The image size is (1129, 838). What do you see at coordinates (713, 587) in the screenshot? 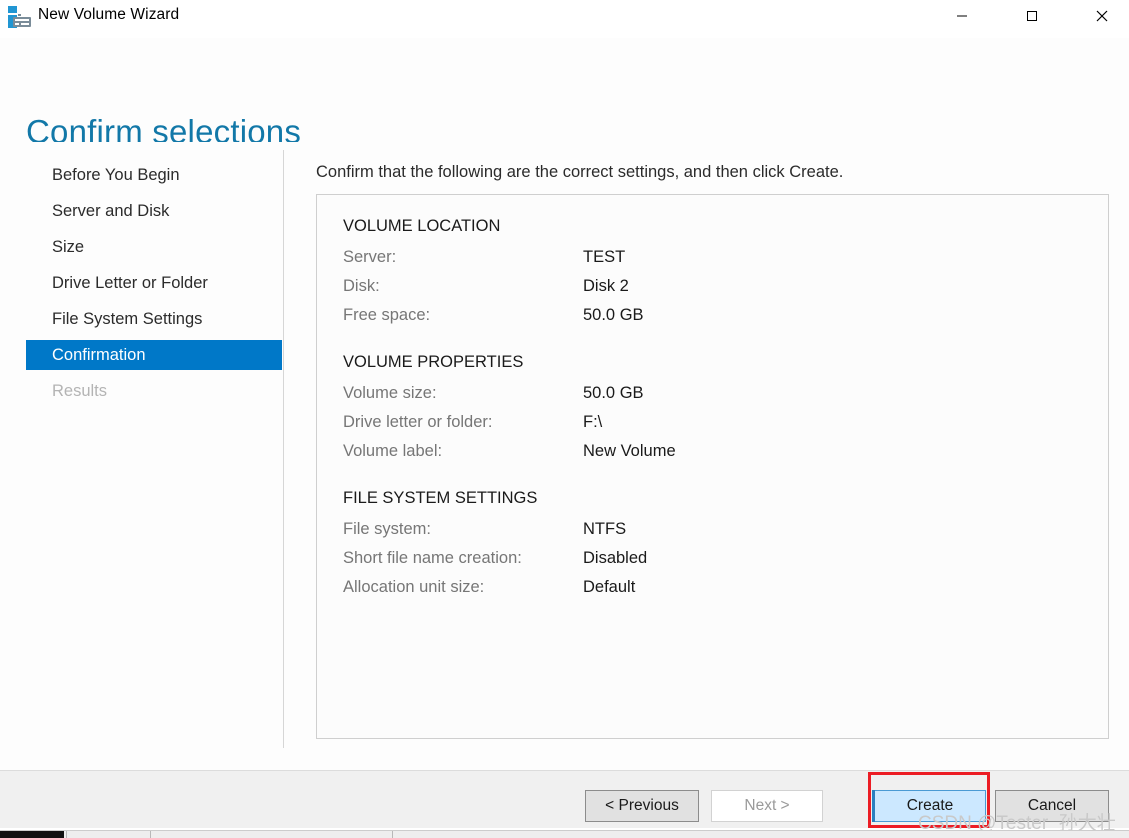
I see `summary-row: Allocation unit size: Default` at bounding box center [713, 587].